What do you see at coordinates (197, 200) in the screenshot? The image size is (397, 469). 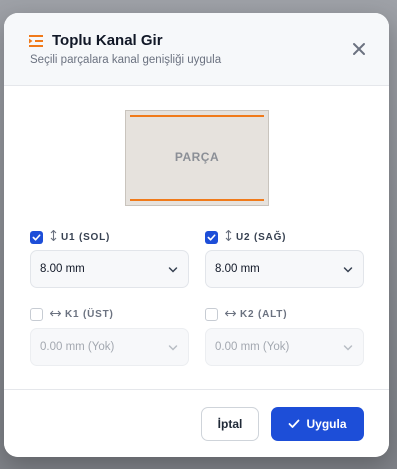 I see `edge-line-bottom` at bounding box center [197, 200].